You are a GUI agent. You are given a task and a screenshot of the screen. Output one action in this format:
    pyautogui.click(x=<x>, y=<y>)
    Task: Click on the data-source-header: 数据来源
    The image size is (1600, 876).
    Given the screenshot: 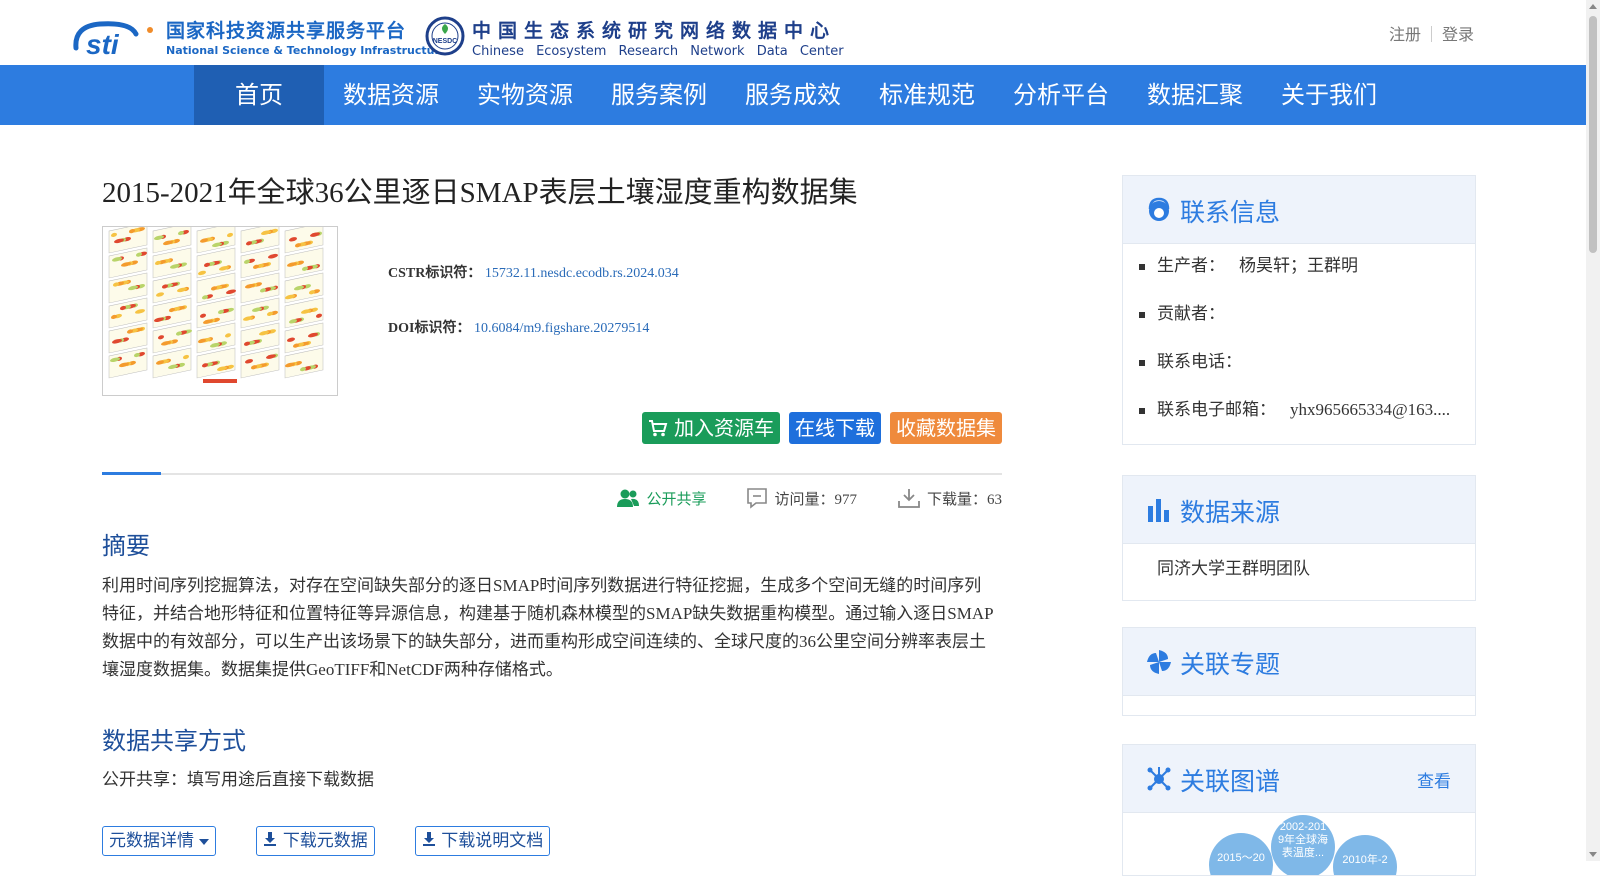 What is the action you would take?
    pyautogui.click(x=1299, y=510)
    